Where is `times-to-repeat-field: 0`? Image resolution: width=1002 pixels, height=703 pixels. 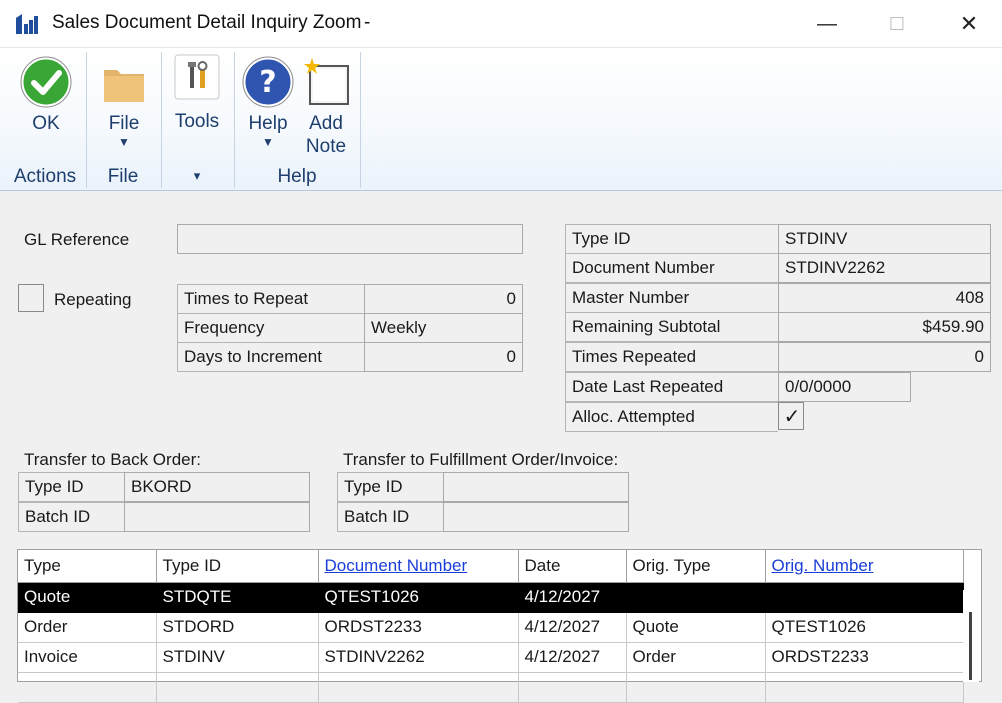 times-to-repeat-field: 0 is located at coordinates (443, 299).